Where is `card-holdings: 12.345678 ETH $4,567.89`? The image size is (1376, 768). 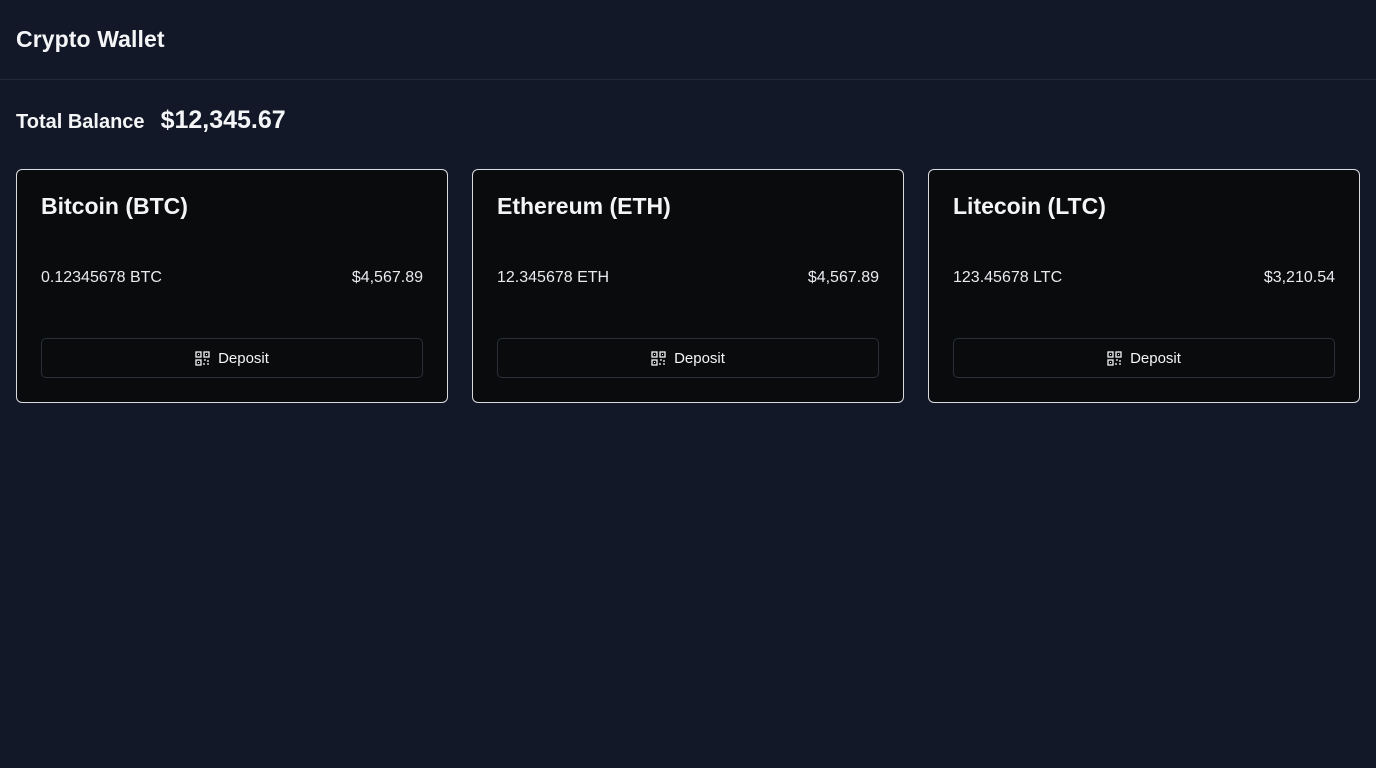 card-holdings: 12.345678 ETH $4,567.89 is located at coordinates (688, 278).